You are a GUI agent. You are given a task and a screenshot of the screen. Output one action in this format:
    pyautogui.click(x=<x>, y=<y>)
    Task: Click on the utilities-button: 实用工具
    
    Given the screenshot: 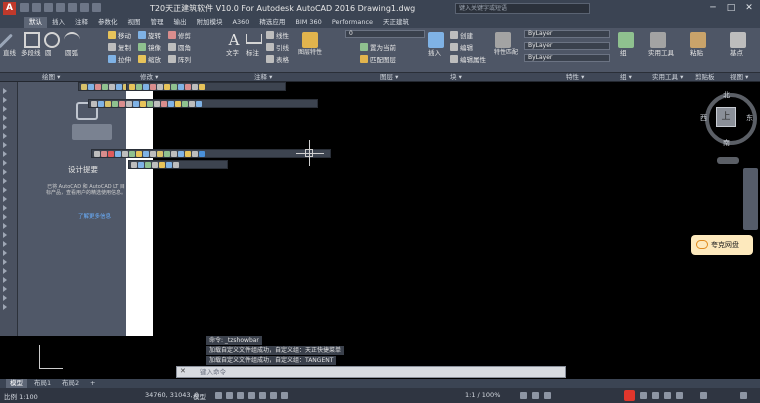 What is the action you would take?
    pyautogui.click(x=661, y=52)
    